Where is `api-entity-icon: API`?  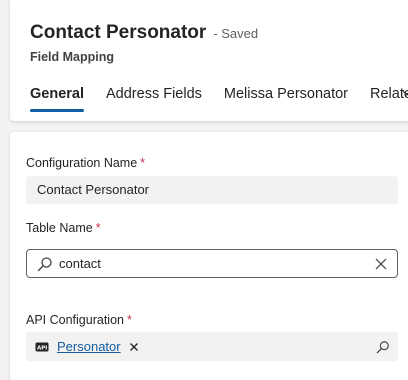
api-entity-icon: API is located at coordinates (42, 346).